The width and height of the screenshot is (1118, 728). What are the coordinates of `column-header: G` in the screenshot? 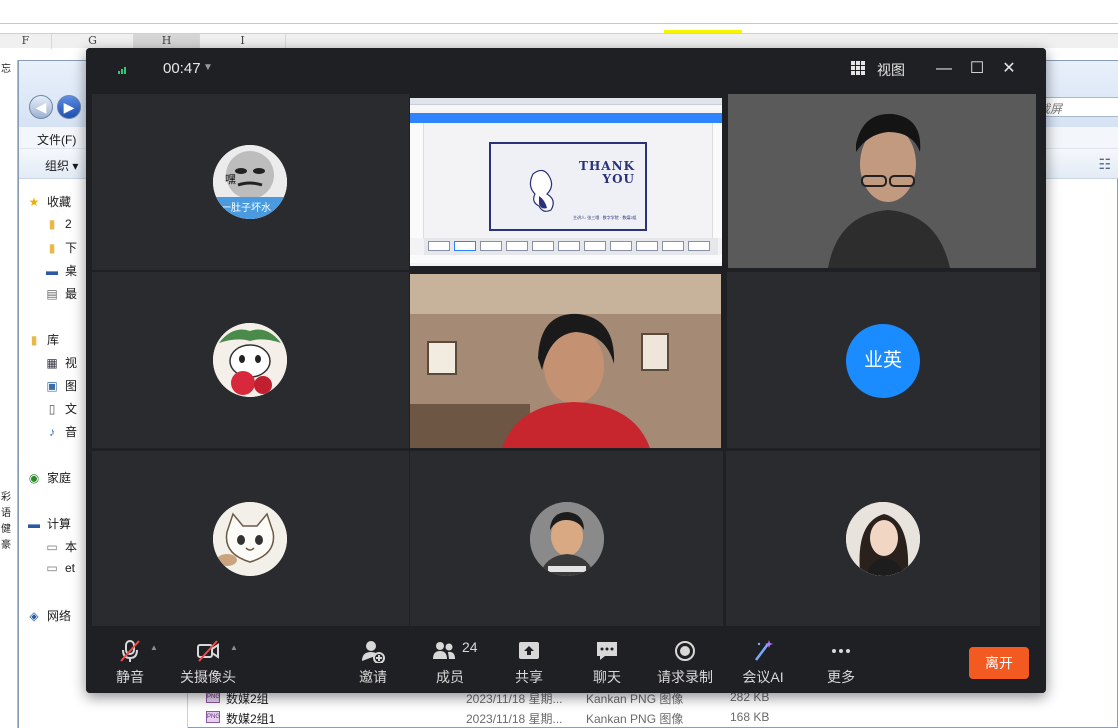 It's located at (93, 41).